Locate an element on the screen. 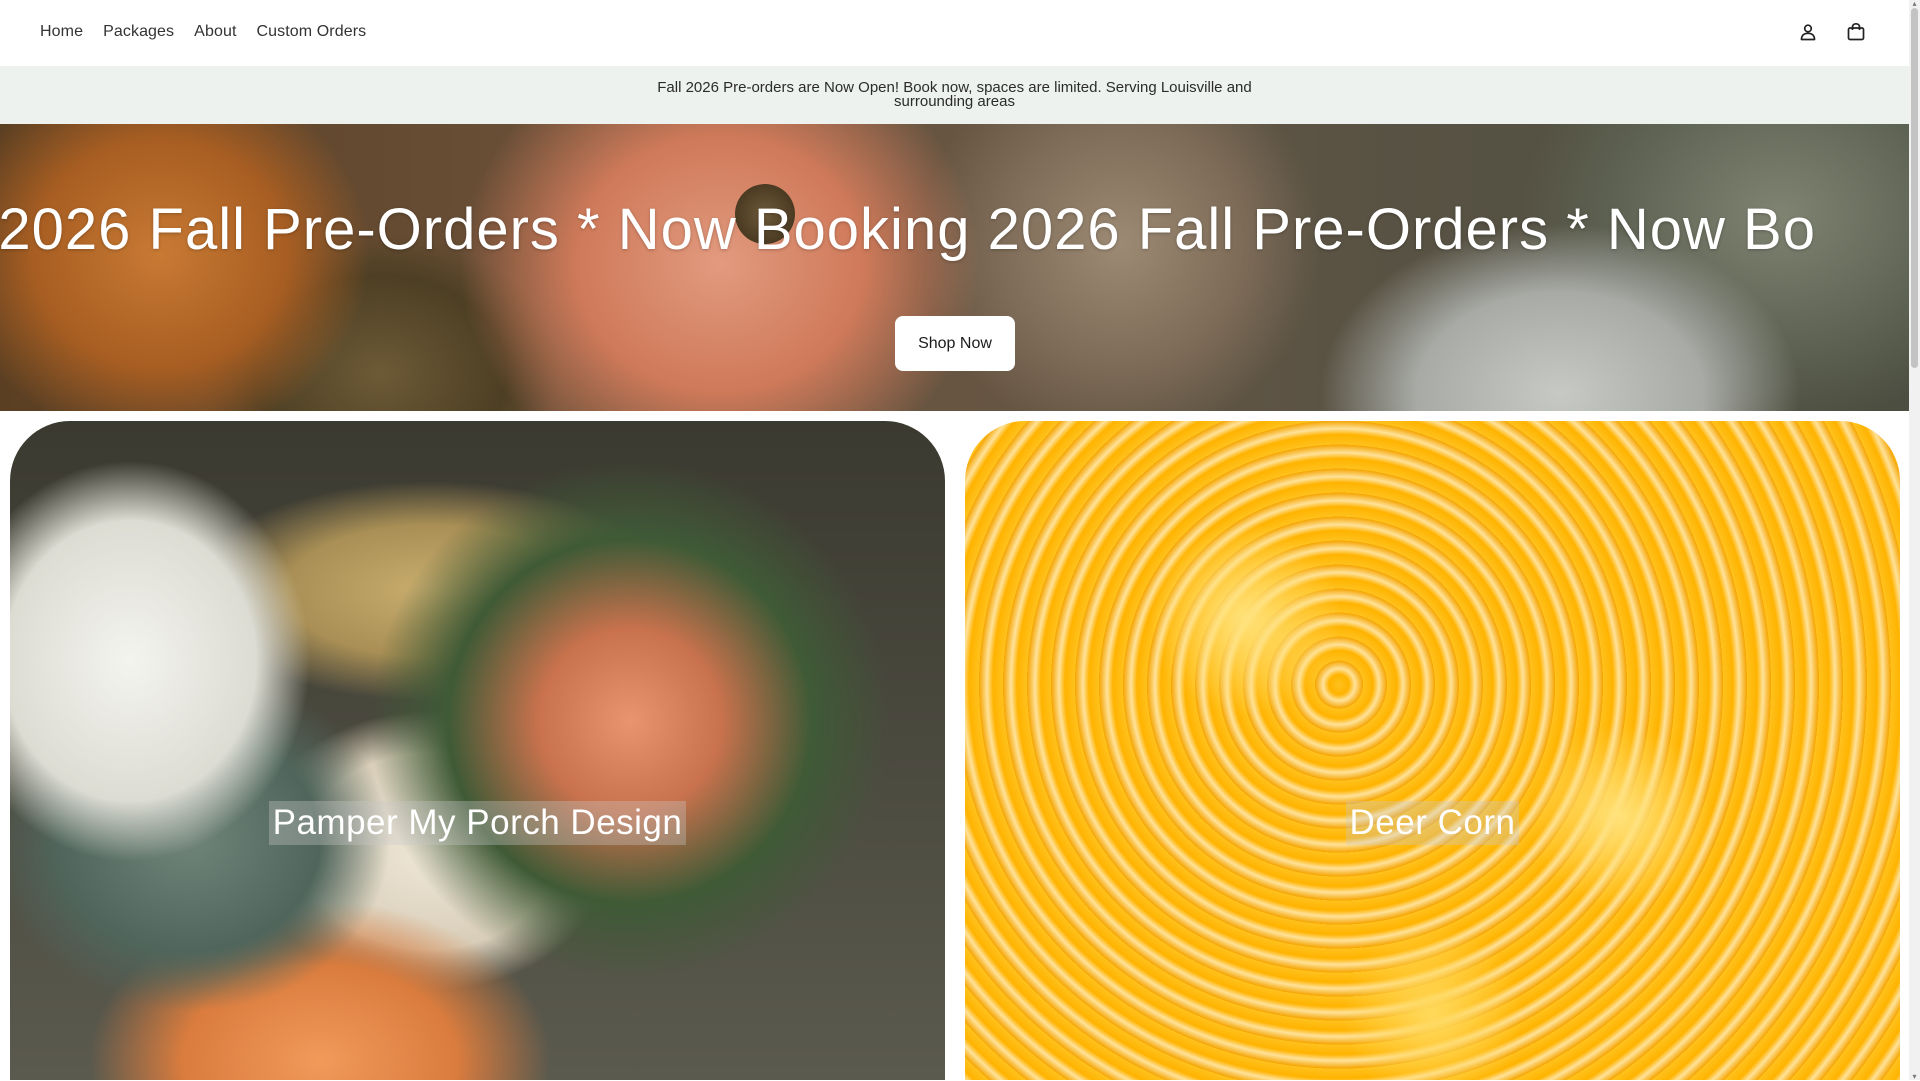 Image resolution: width=1920 pixels, height=1081 pixels. collection-title-text: Deer Corn is located at coordinates (1432, 823).